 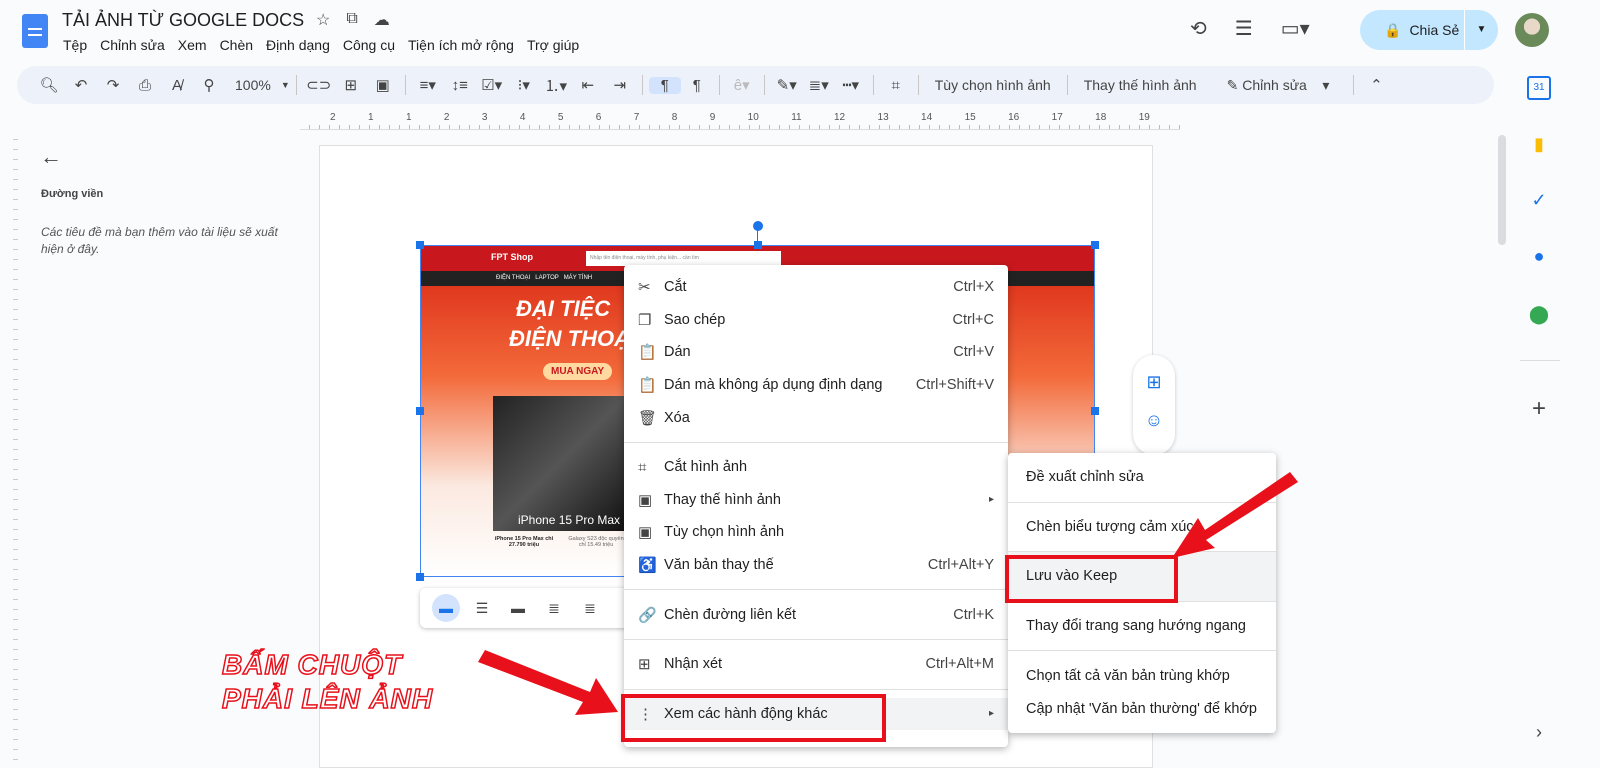 I want to click on calendar-icon: 31, so click(x=1539, y=88).